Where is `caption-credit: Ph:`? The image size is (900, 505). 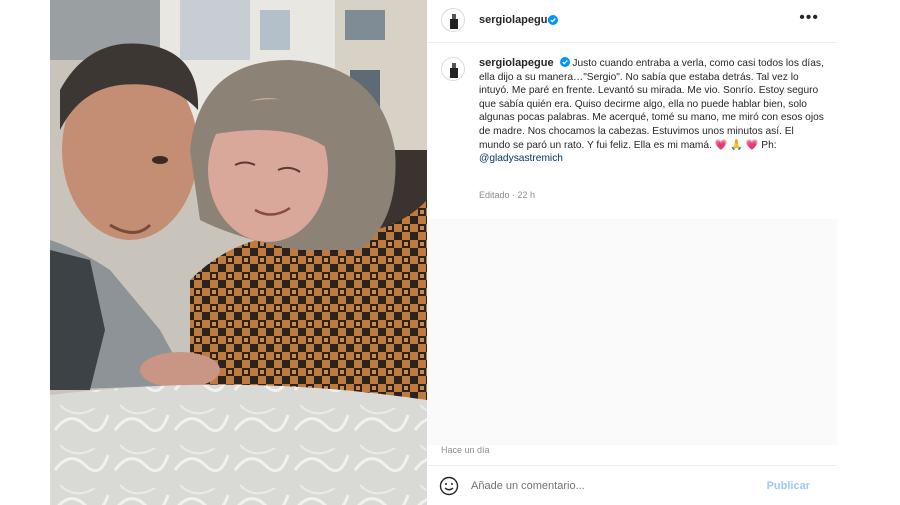 caption-credit: Ph: is located at coordinates (767, 145).